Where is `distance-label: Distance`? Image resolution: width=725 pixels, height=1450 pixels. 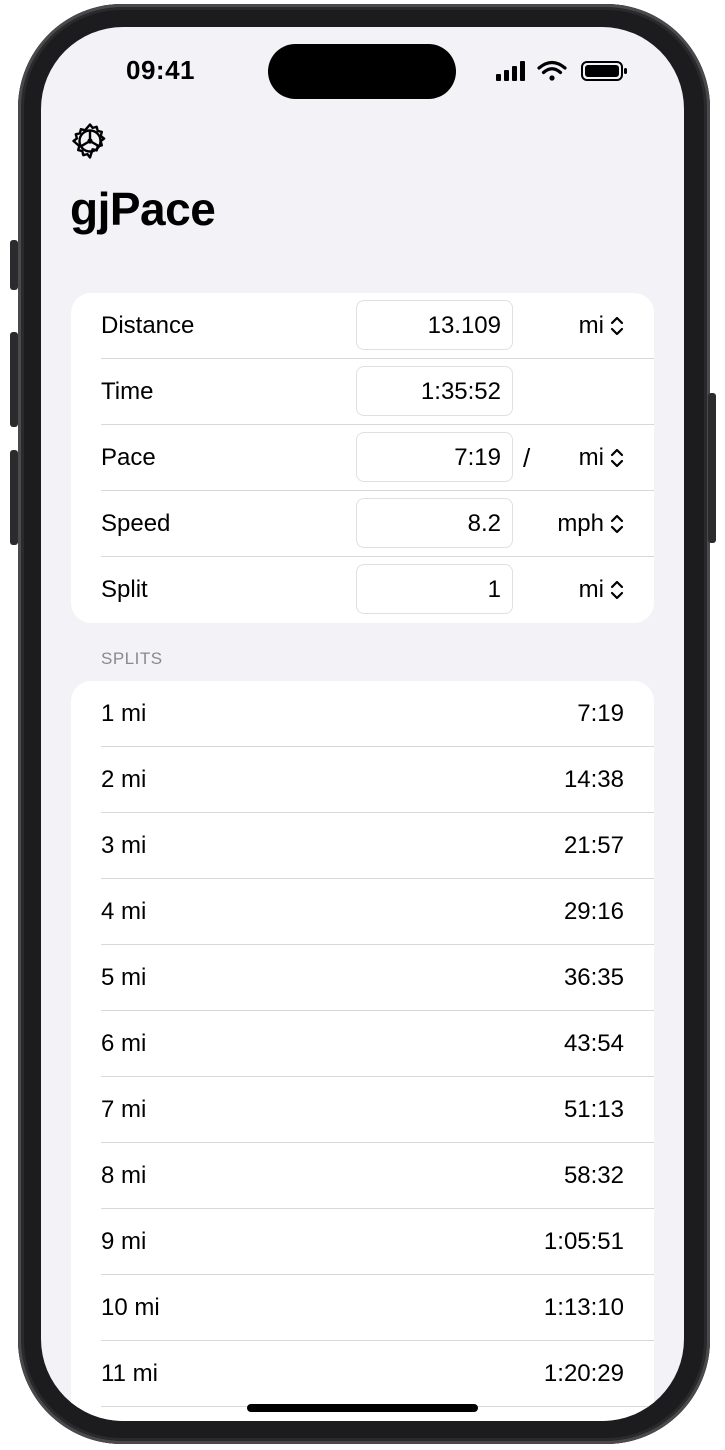 distance-label: Distance is located at coordinates (148, 325).